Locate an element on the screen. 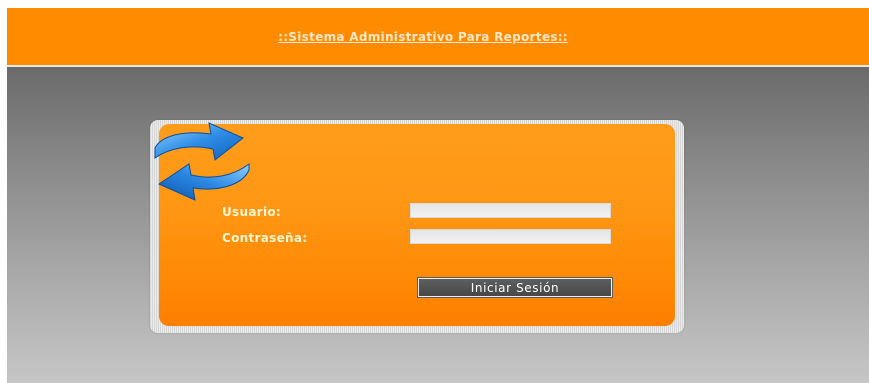 This screenshot has height=383, width=869. contrasena-input is located at coordinates (510, 236).